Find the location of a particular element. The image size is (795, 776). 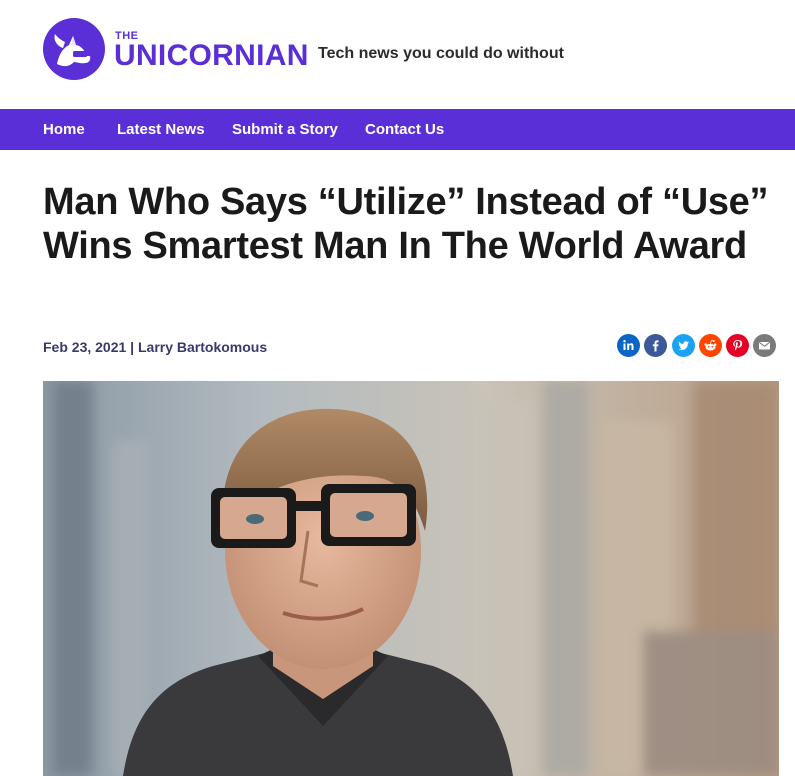

share-pinterest-button is located at coordinates (737, 345).